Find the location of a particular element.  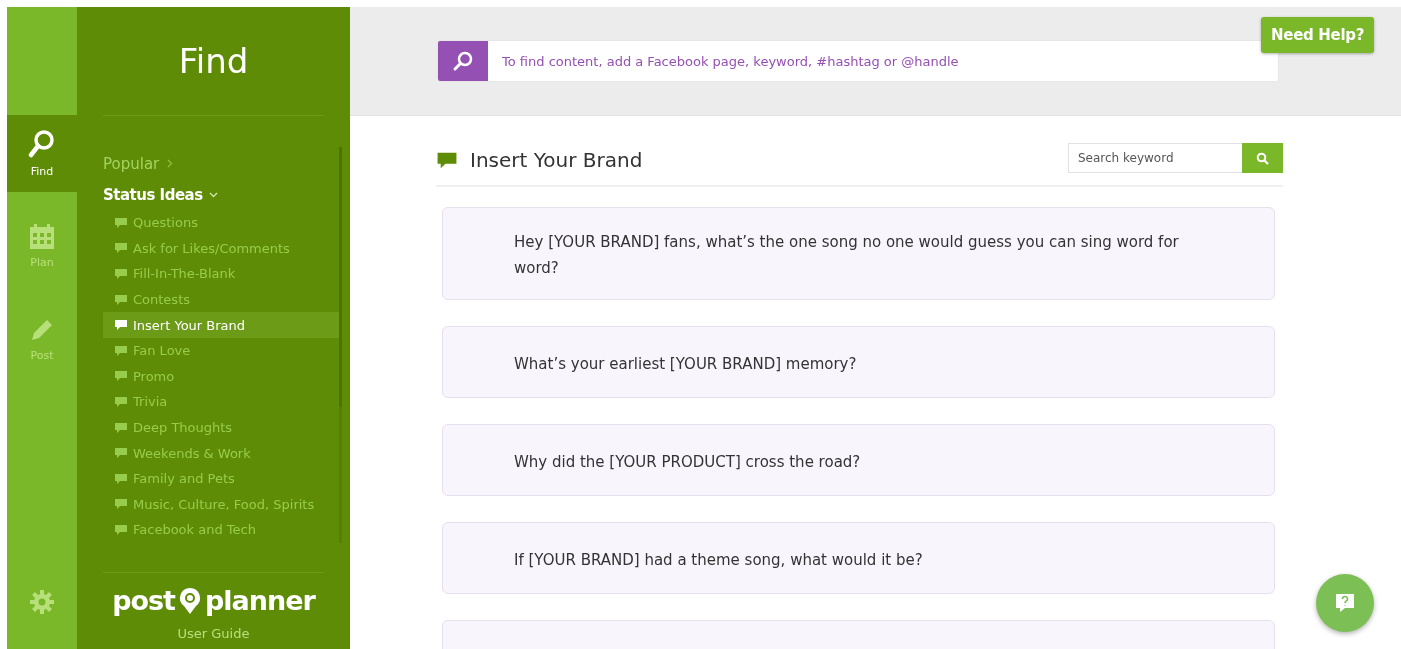

menu-item: Questions is located at coordinates (221, 223).